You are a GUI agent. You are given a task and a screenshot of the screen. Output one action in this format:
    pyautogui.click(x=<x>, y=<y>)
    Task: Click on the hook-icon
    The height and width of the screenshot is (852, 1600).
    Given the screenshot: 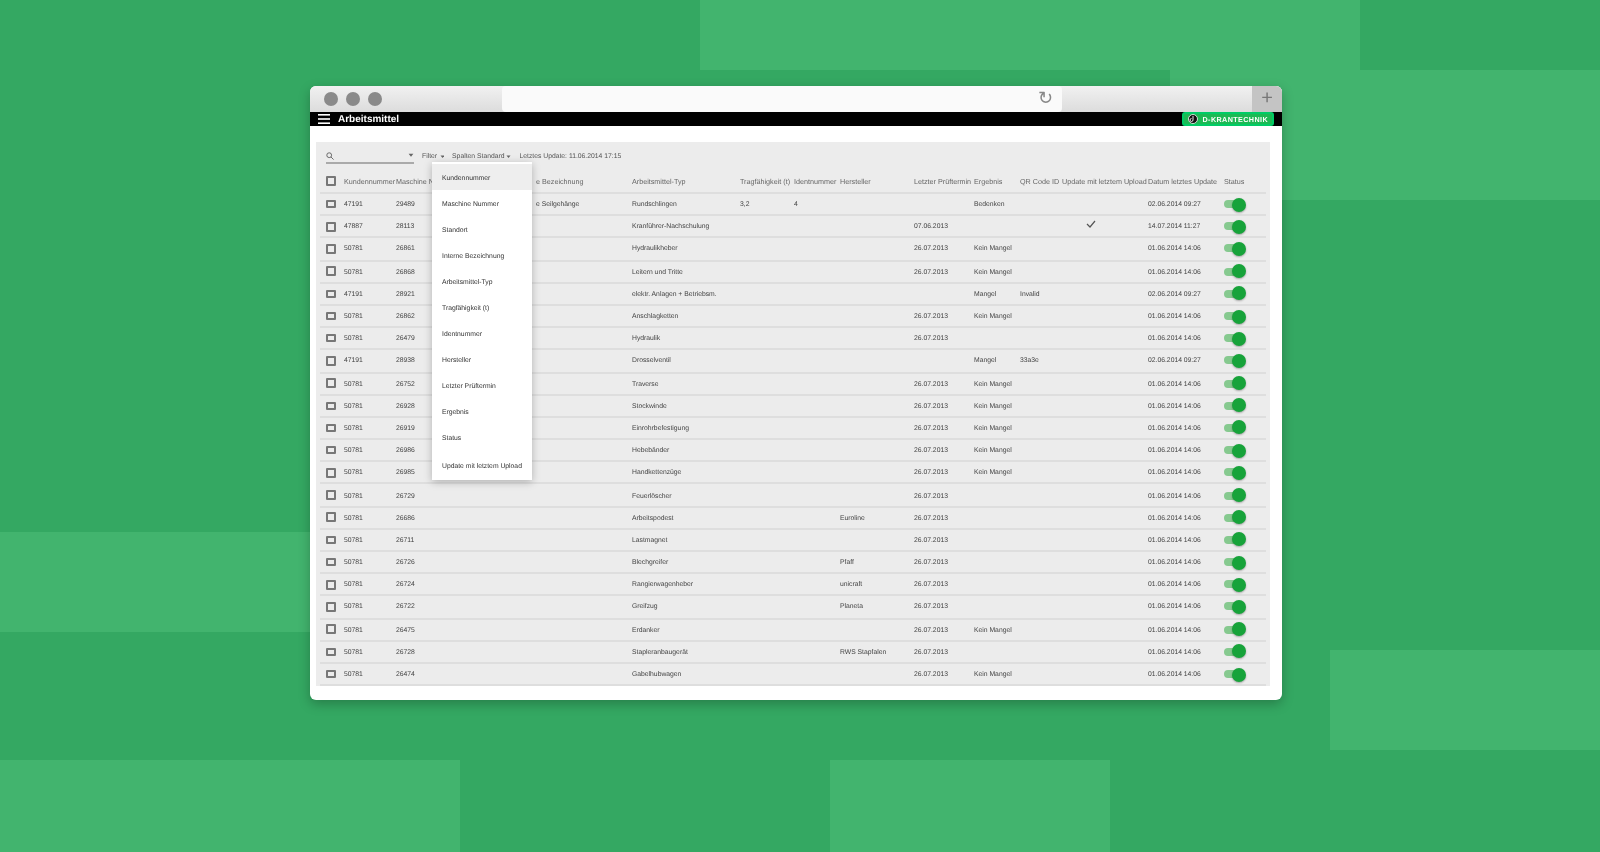 What is the action you would take?
    pyautogui.click(x=1193, y=119)
    